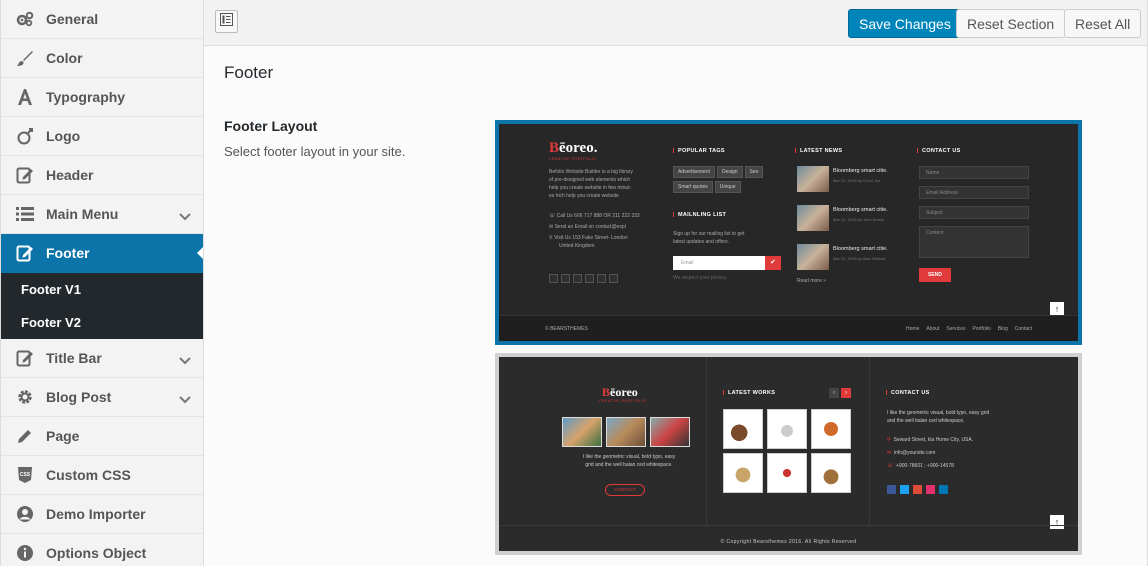 The height and width of the screenshot is (566, 1148). I want to click on check-icon: ✔, so click(773, 263).